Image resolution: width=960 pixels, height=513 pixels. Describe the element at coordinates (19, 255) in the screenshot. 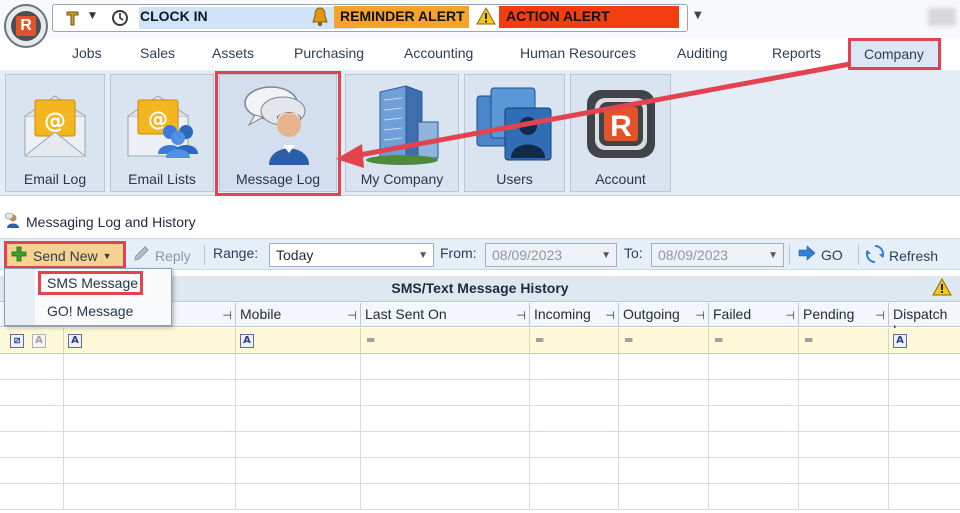

I see `plus-icon` at that location.